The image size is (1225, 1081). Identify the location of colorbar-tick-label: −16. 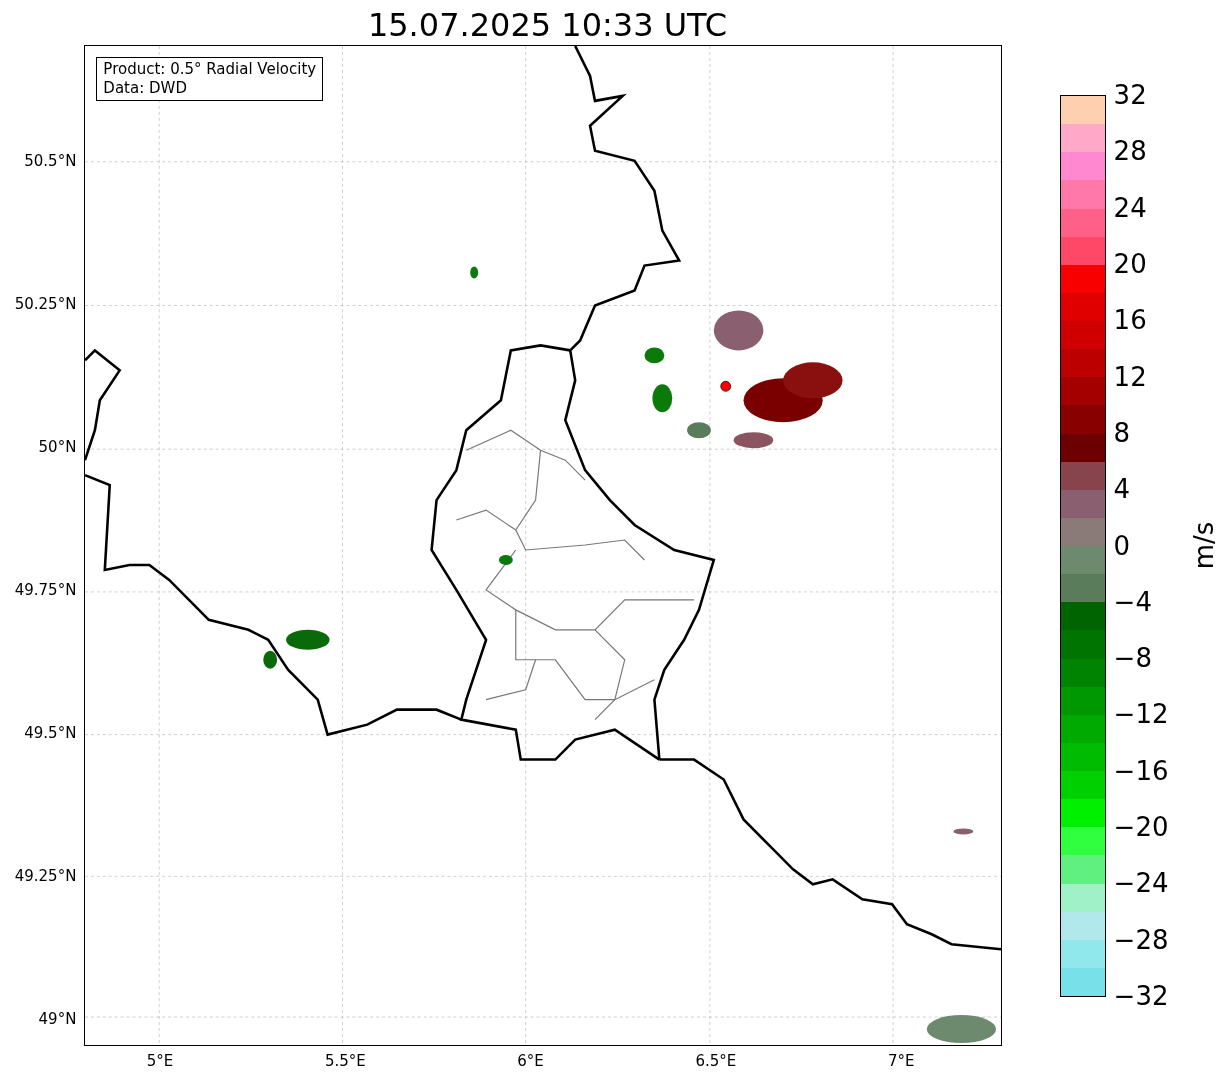
(1141, 770).